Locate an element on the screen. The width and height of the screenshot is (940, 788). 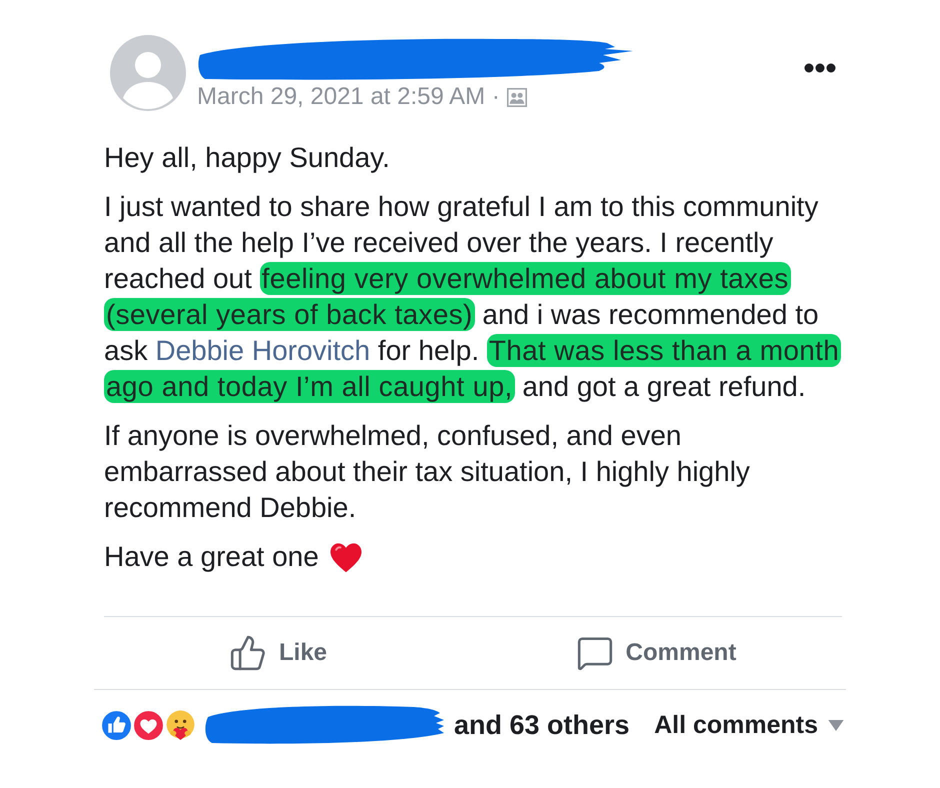
post-paragraph: If anyone is overwhelmed, confused, and even embarrassed about their tax situation, I highly highly recommend Debbie. is located at coordinates (427, 472).